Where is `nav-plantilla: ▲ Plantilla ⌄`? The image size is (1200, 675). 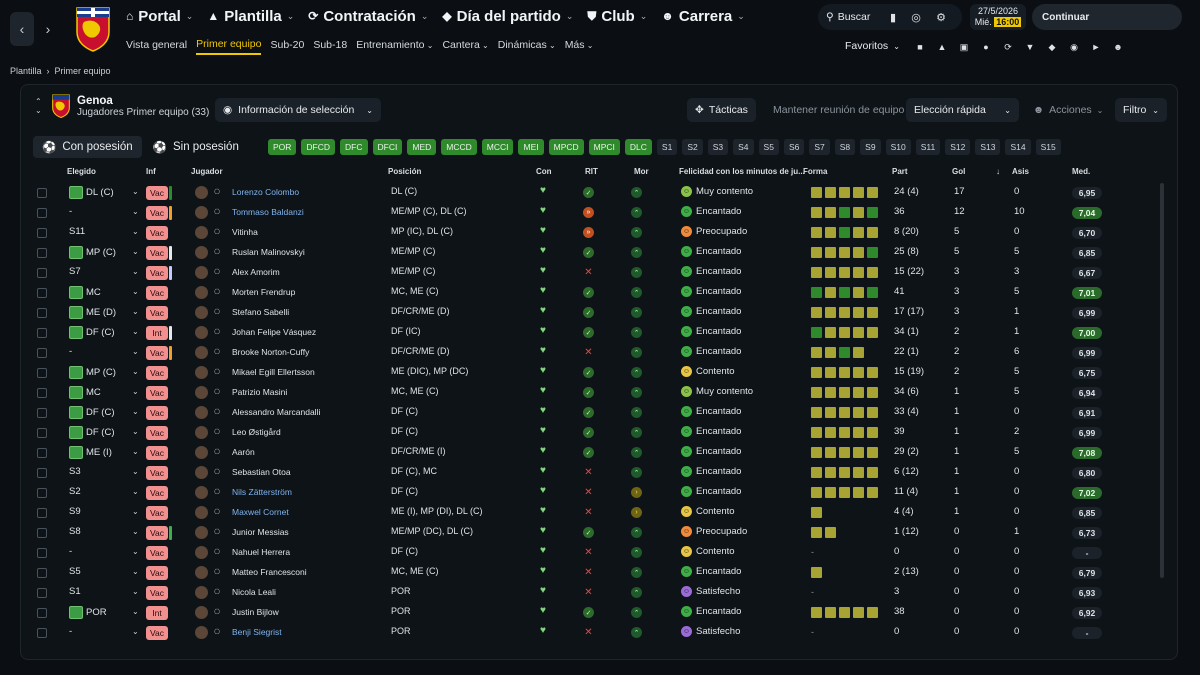 nav-plantilla: ▲ Plantilla ⌄ is located at coordinates (250, 16).